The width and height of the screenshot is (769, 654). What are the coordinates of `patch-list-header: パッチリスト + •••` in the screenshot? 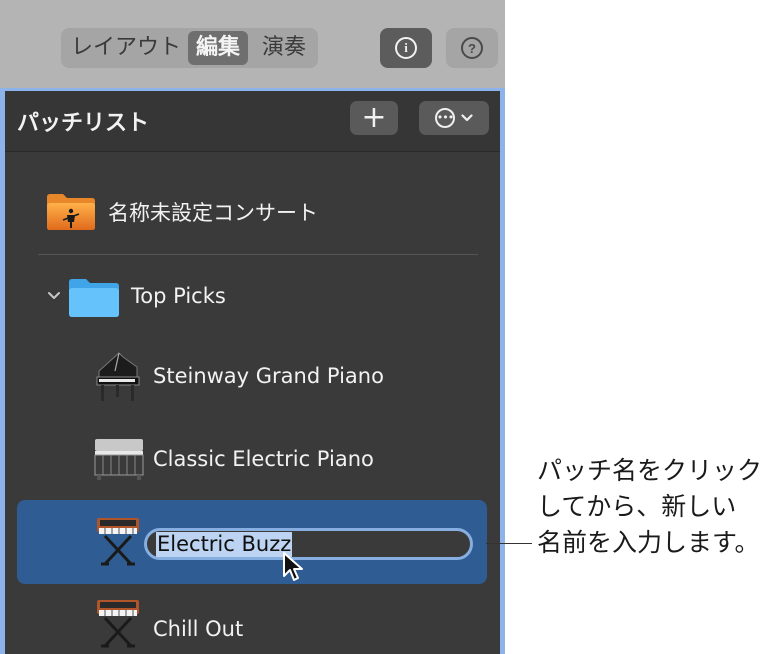 It's located at (252, 121).